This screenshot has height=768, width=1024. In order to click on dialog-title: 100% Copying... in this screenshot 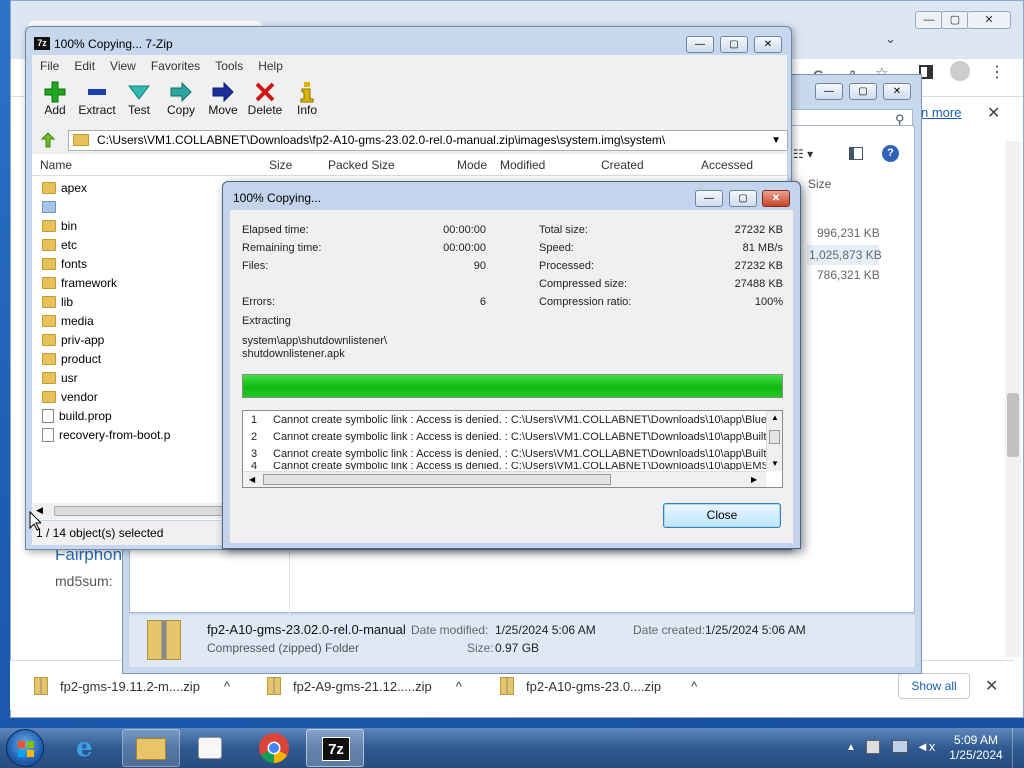, I will do `click(277, 198)`.